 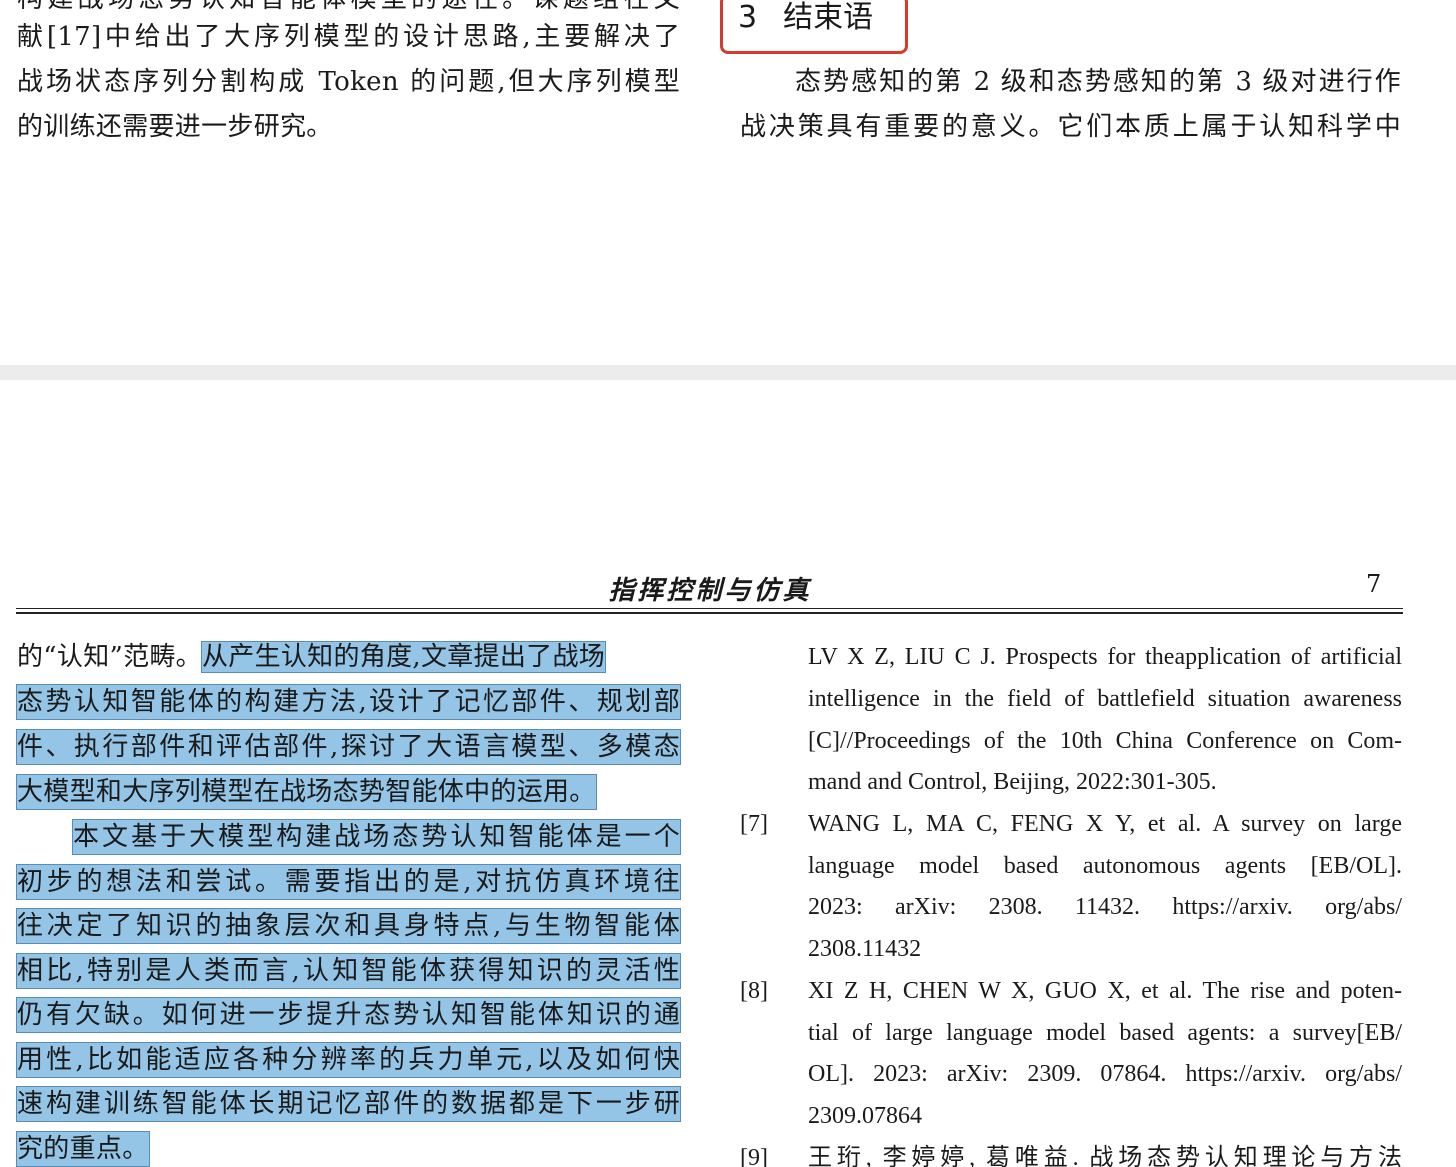 What do you see at coordinates (828, 17) in the screenshot?
I see `section-title: 结束语` at bounding box center [828, 17].